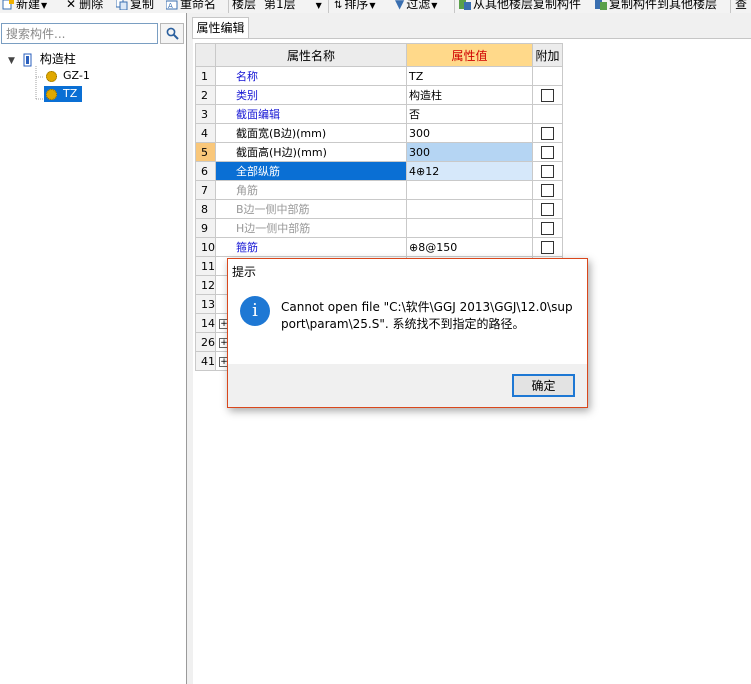 The width and height of the screenshot is (751, 684). Describe the element at coordinates (205, 209) in the screenshot. I see `row-number: 8` at that location.